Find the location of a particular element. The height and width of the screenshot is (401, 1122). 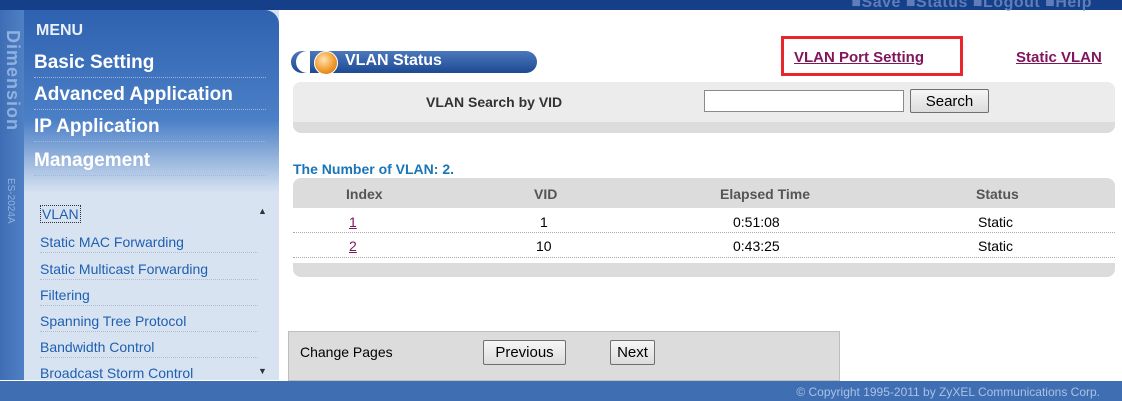

scroll-down-arrow-icon: ▼ is located at coordinates (262, 371).